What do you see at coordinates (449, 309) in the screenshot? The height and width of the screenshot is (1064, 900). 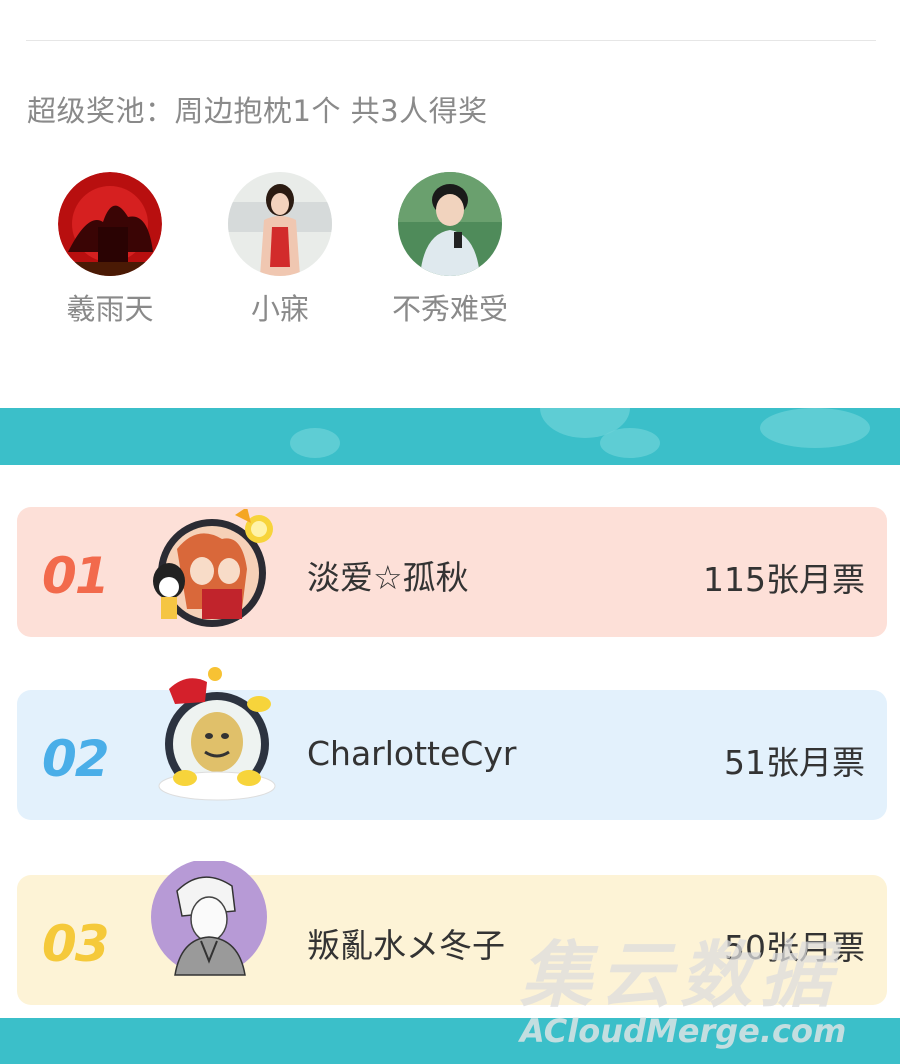 I see `winner-name: 不秀难受` at bounding box center [449, 309].